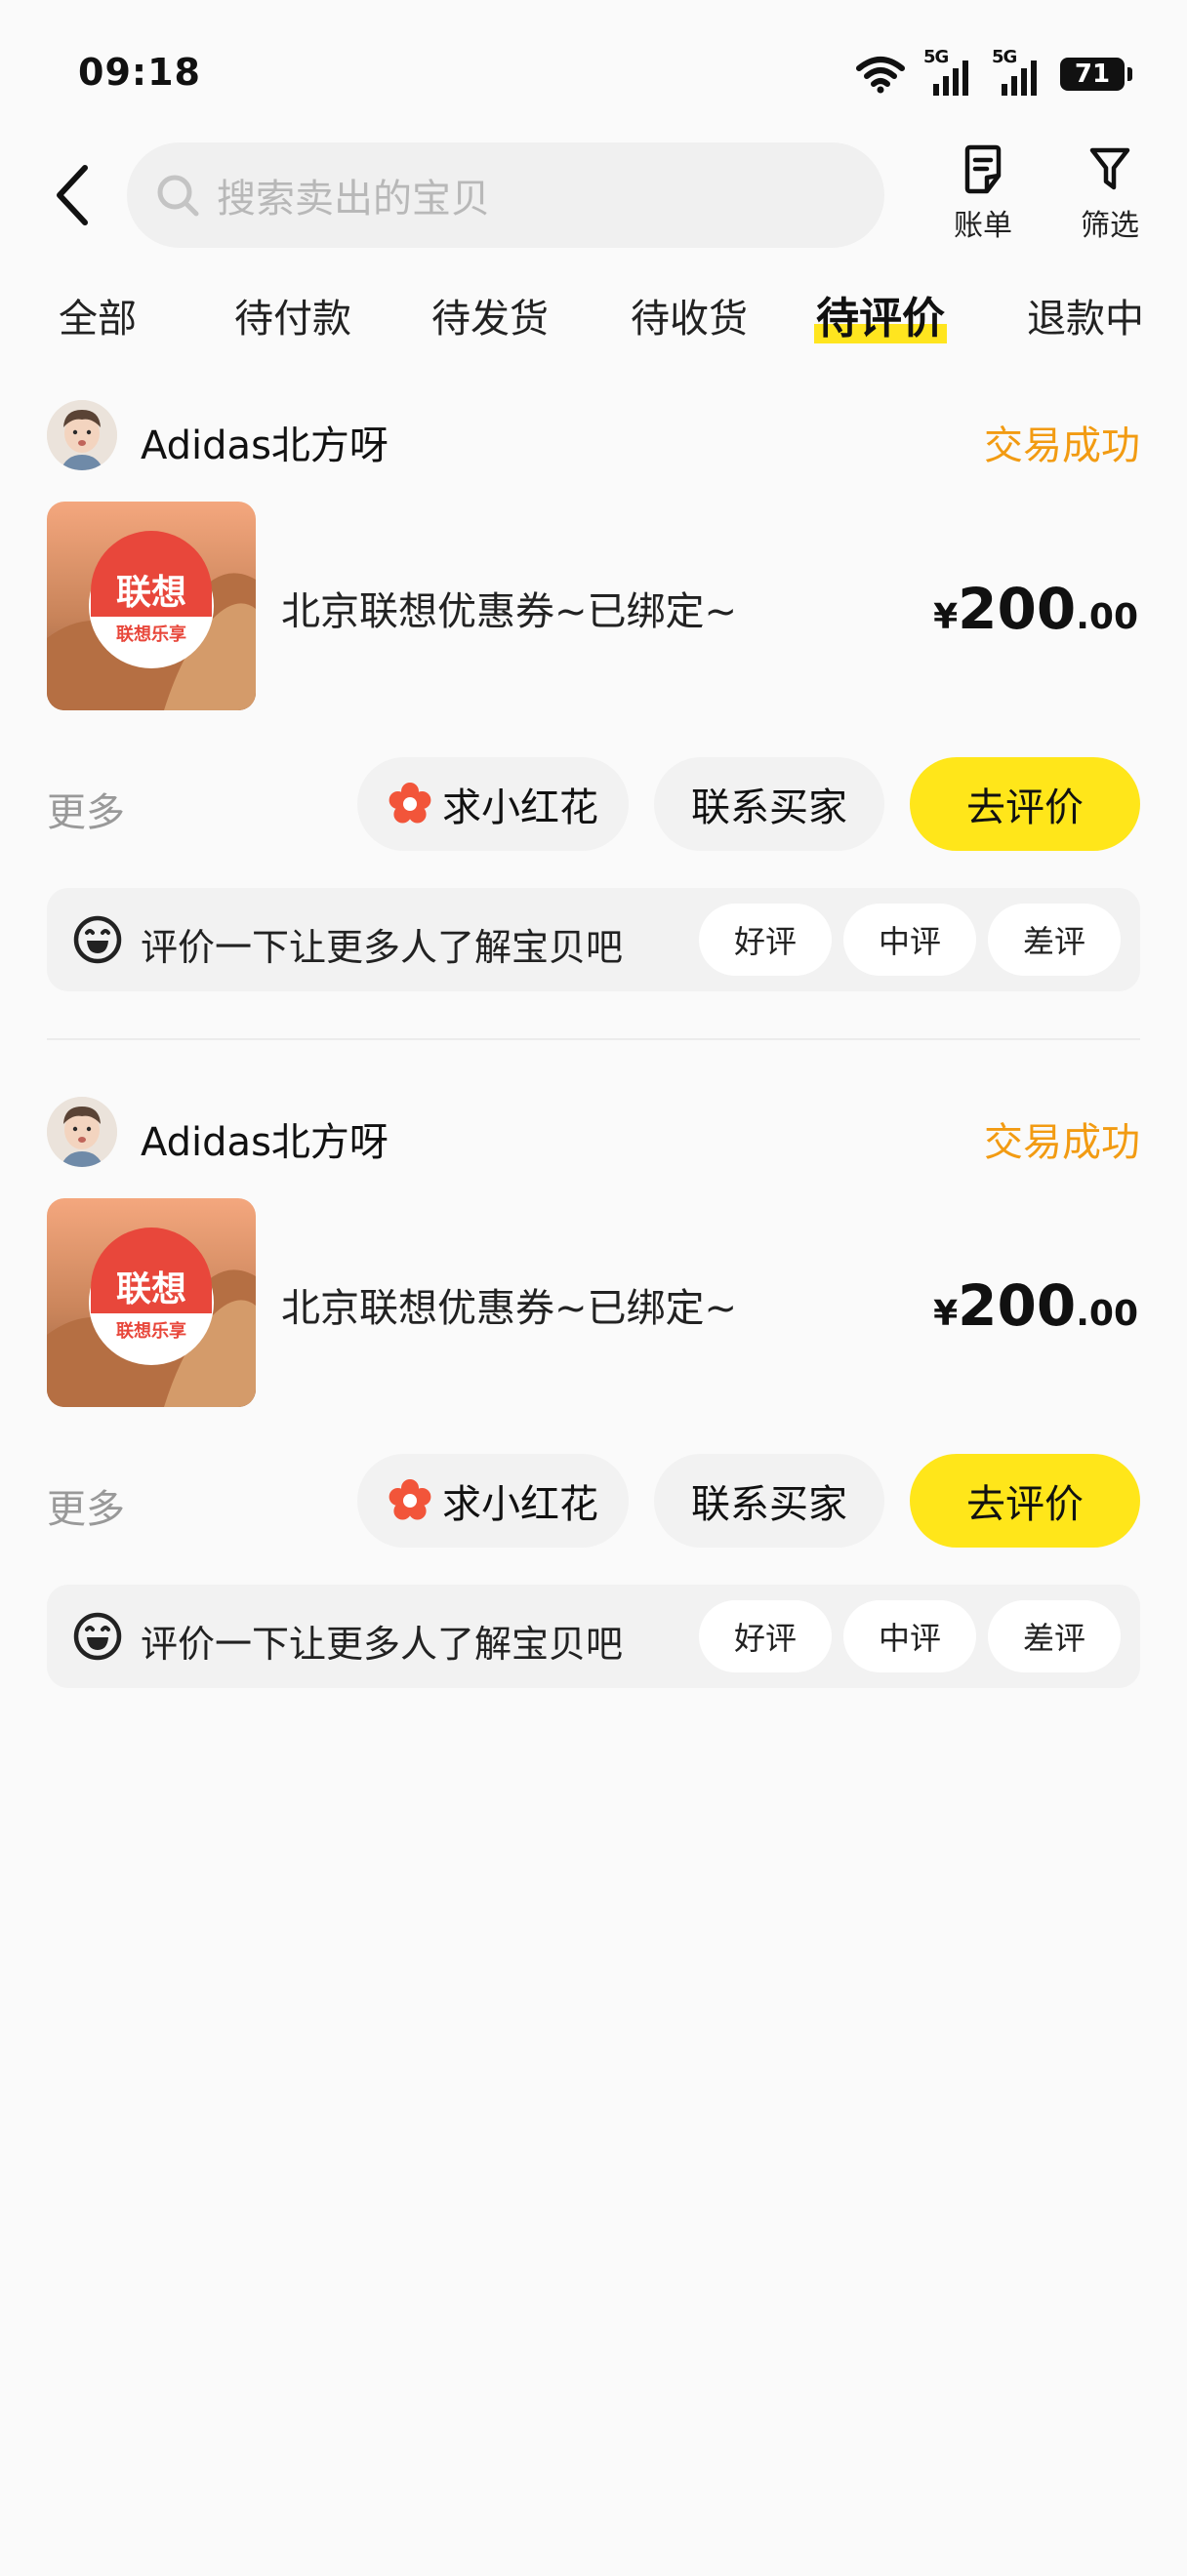  Describe the element at coordinates (880, 75) in the screenshot. I see `wifi-icon` at that location.